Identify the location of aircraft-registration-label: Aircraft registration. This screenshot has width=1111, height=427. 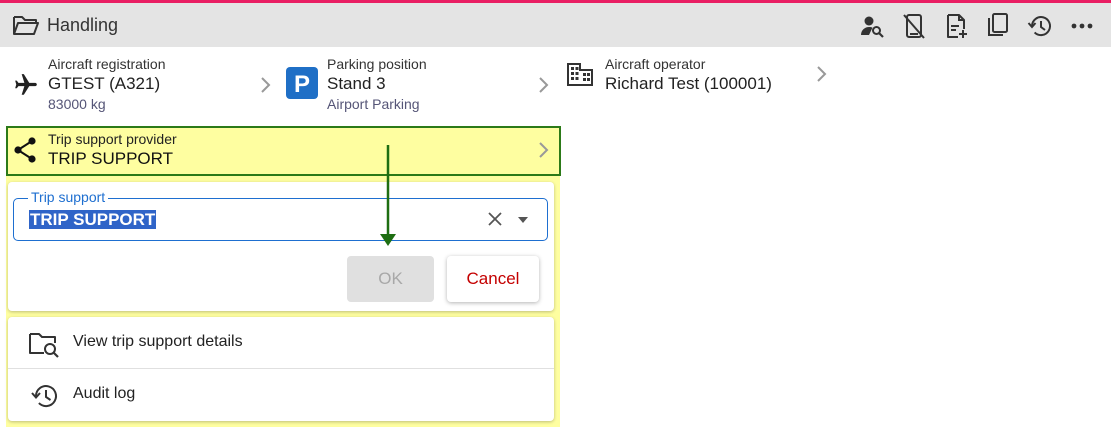
(107, 64).